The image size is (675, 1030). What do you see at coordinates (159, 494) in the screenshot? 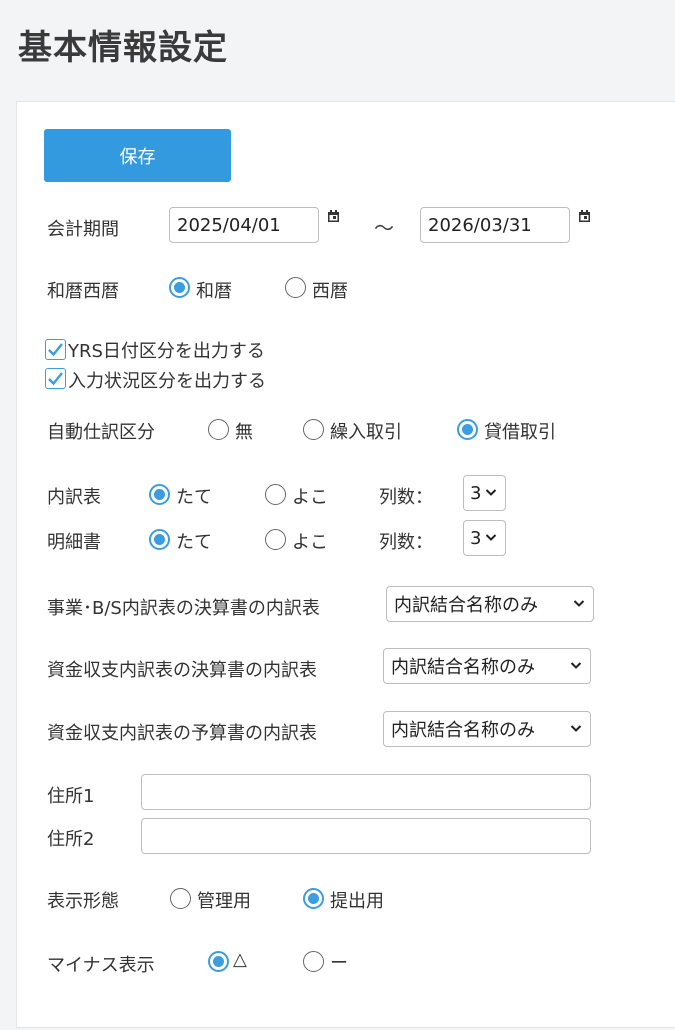
I see `breakdown-radio-vertical` at bounding box center [159, 494].